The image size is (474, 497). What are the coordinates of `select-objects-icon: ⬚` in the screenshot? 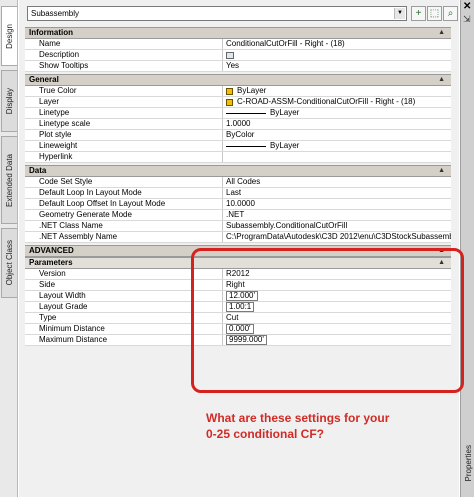 It's located at (434, 13).